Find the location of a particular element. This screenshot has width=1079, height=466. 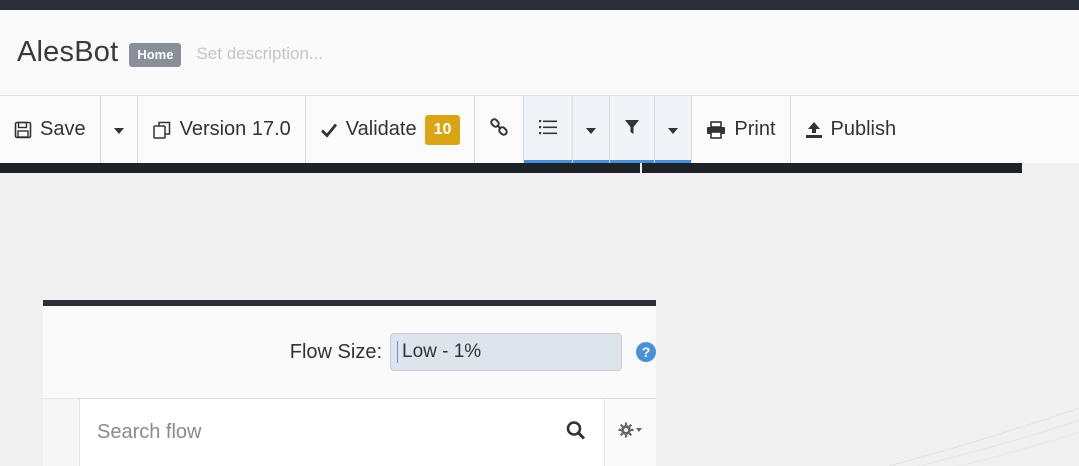

outline-view-button is located at coordinates (549, 129).